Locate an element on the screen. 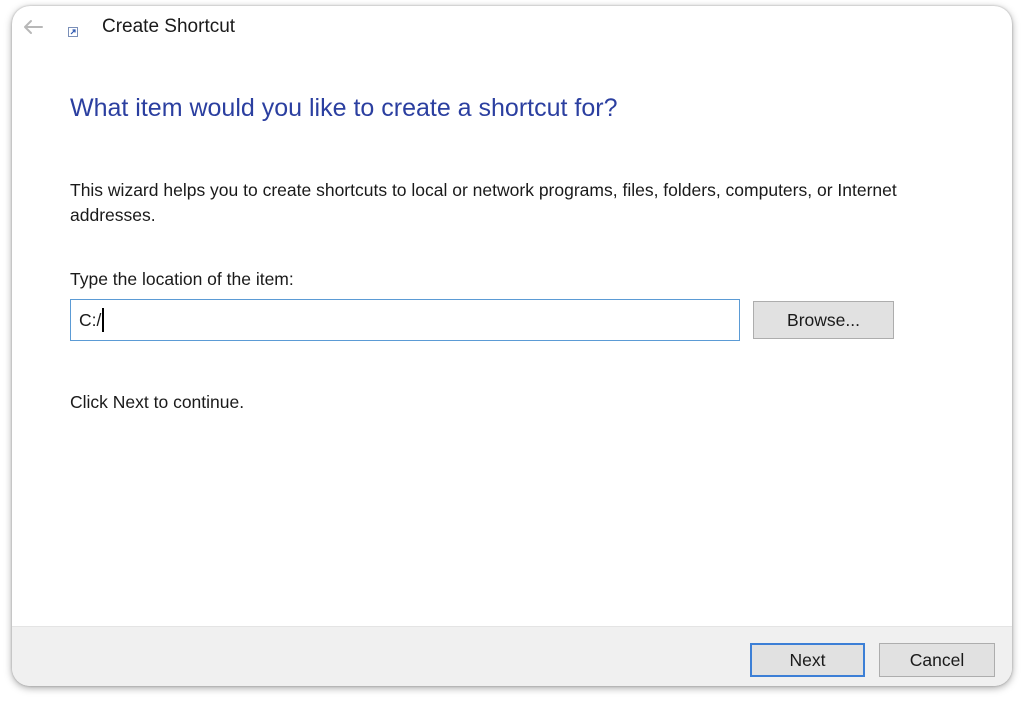 The height and width of the screenshot is (704, 1024). title-bar: Create Shortcut is located at coordinates (512, 28).